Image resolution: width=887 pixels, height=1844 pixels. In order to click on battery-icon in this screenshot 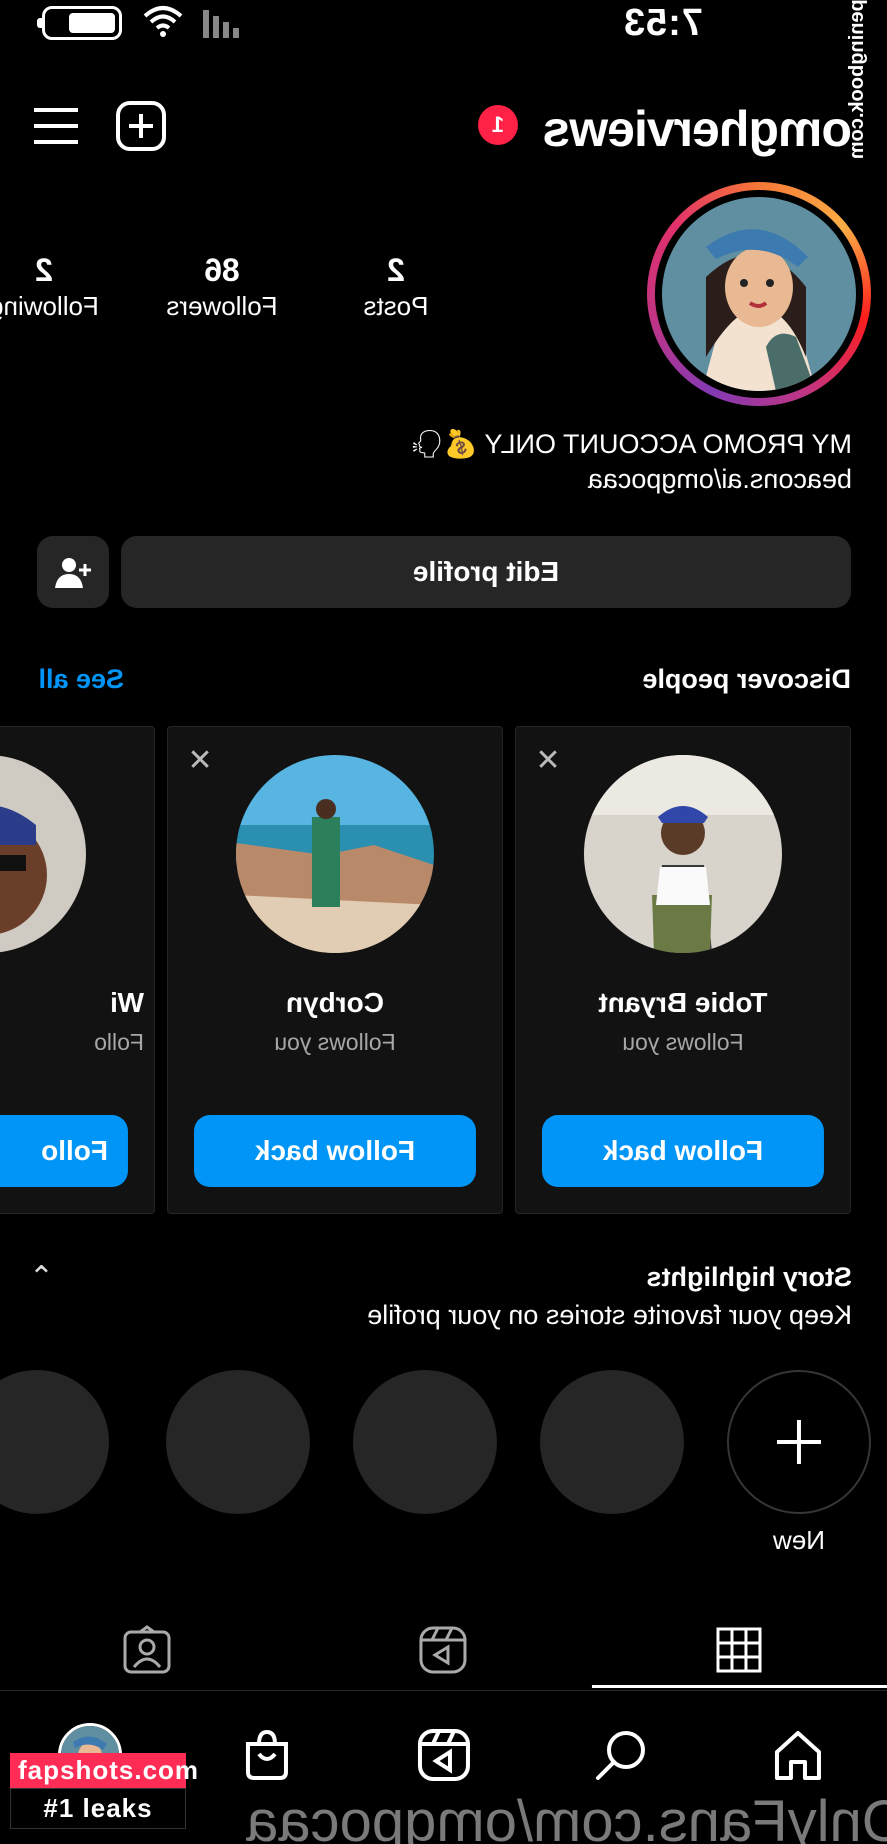, I will do `click(79, 23)`.